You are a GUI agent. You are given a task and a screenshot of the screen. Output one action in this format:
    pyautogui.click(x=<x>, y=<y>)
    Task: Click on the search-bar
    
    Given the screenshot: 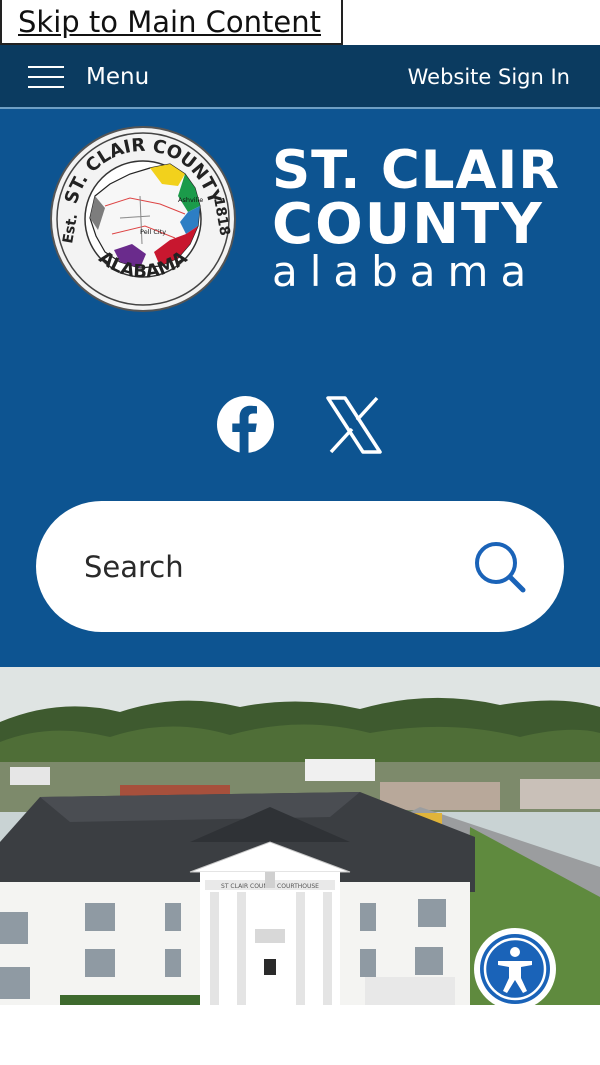 What is the action you would take?
    pyautogui.click(x=300, y=566)
    